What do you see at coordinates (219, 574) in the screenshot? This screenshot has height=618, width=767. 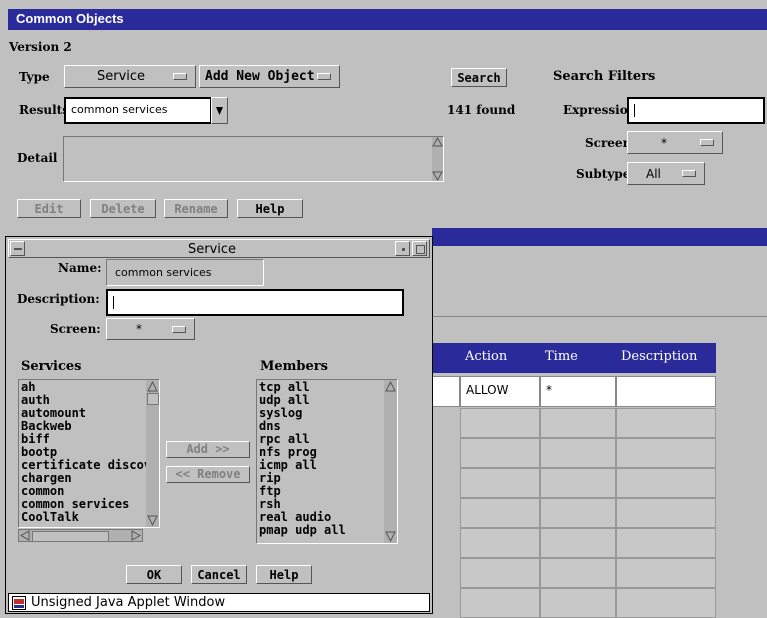 I see `cancel-button: Cancel` at bounding box center [219, 574].